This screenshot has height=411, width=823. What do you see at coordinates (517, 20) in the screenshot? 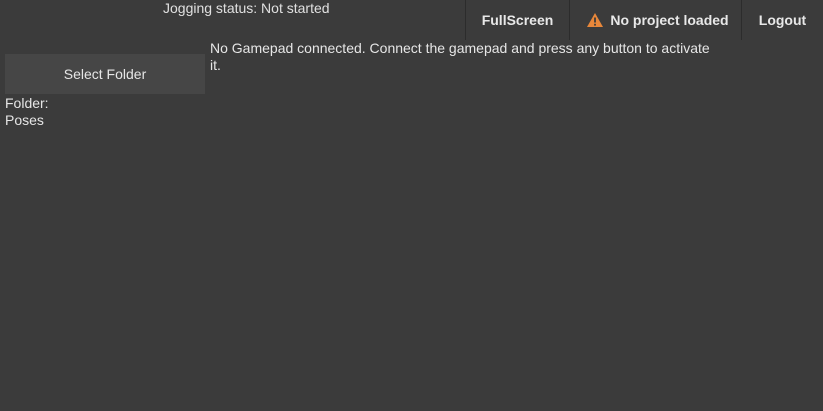
I see `fullscreen-button: FullScreen` at bounding box center [517, 20].